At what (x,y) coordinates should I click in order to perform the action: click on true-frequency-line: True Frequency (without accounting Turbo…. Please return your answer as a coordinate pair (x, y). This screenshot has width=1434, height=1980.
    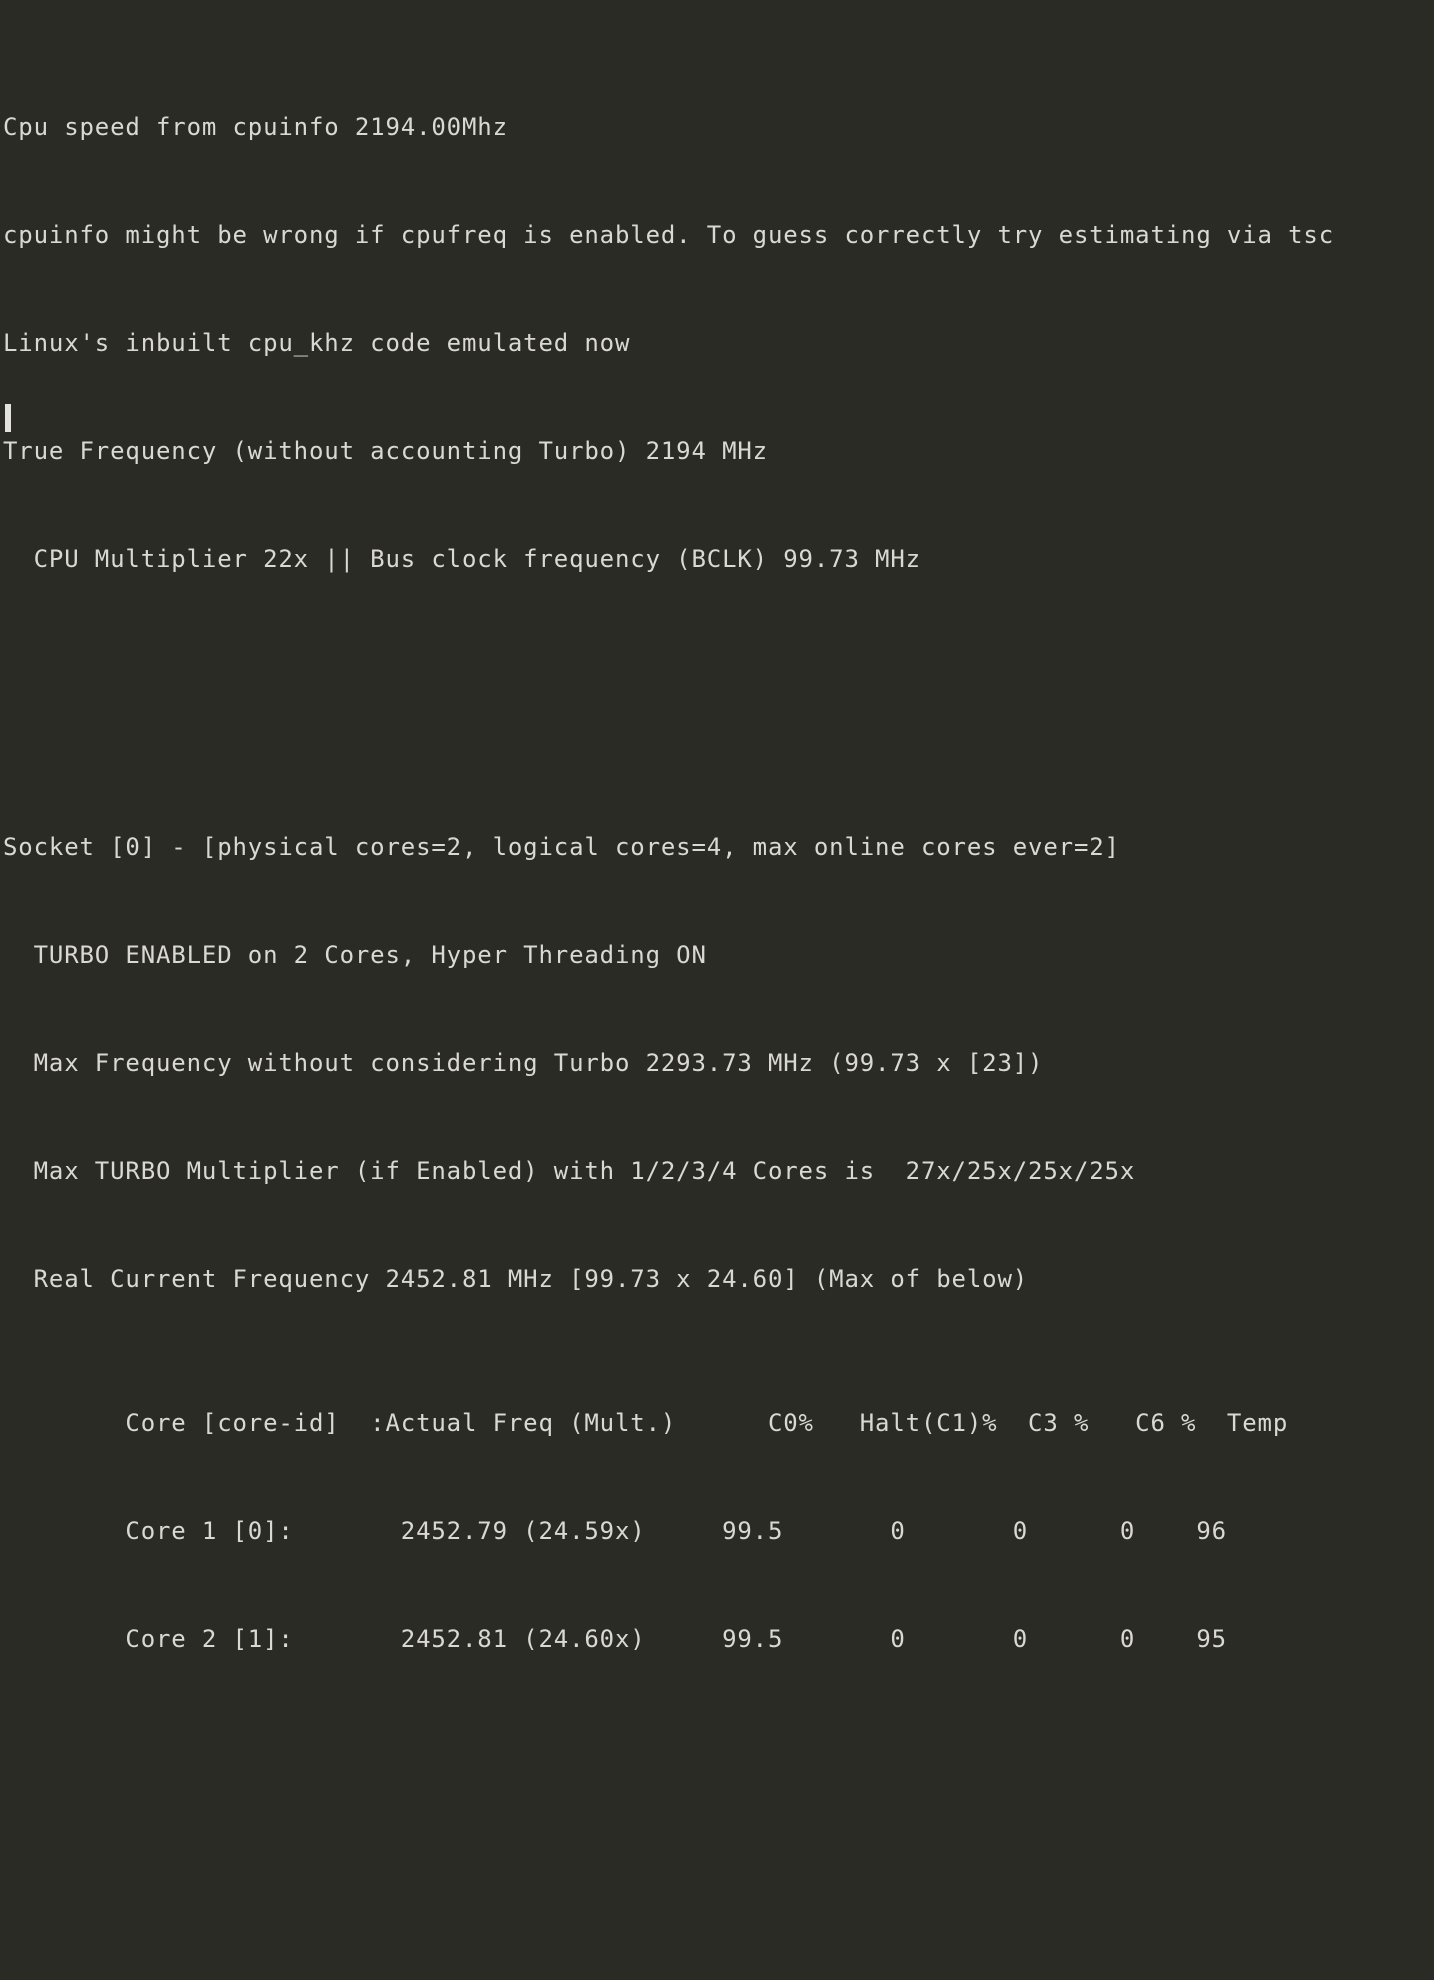
    Looking at the image, I should click on (385, 451).